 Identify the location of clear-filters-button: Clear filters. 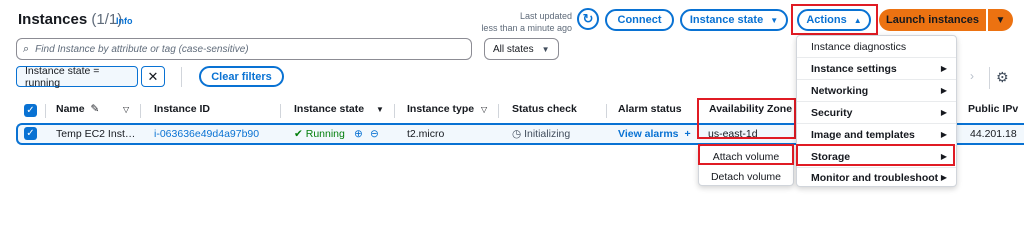
(241, 76).